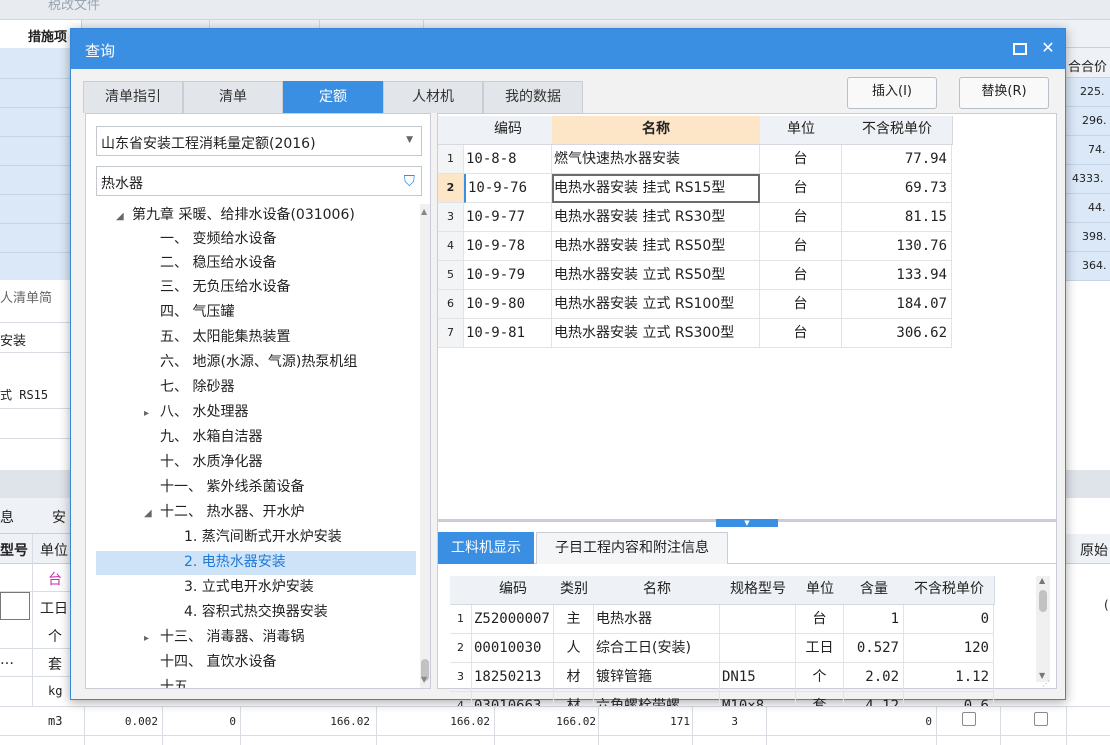 This screenshot has height=745, width=1110. I want to click on tree-node: ▸ 八、 水处理器, so click(196, 413).